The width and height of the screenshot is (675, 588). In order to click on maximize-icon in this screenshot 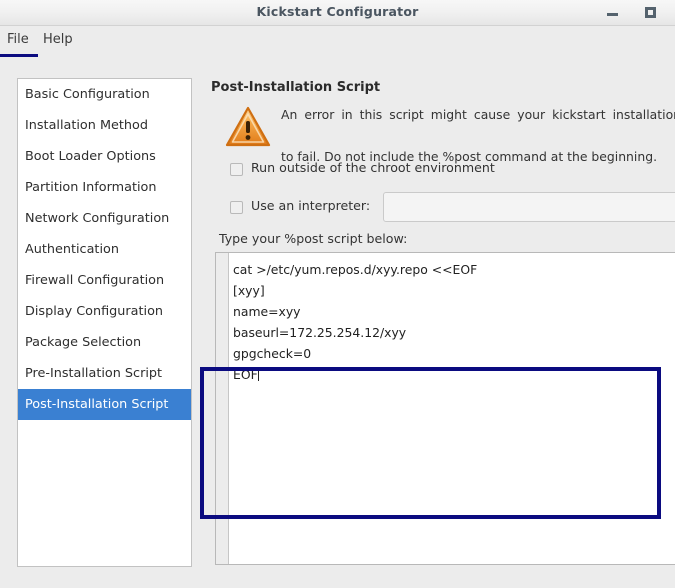, I will do `click(650, 12)`.